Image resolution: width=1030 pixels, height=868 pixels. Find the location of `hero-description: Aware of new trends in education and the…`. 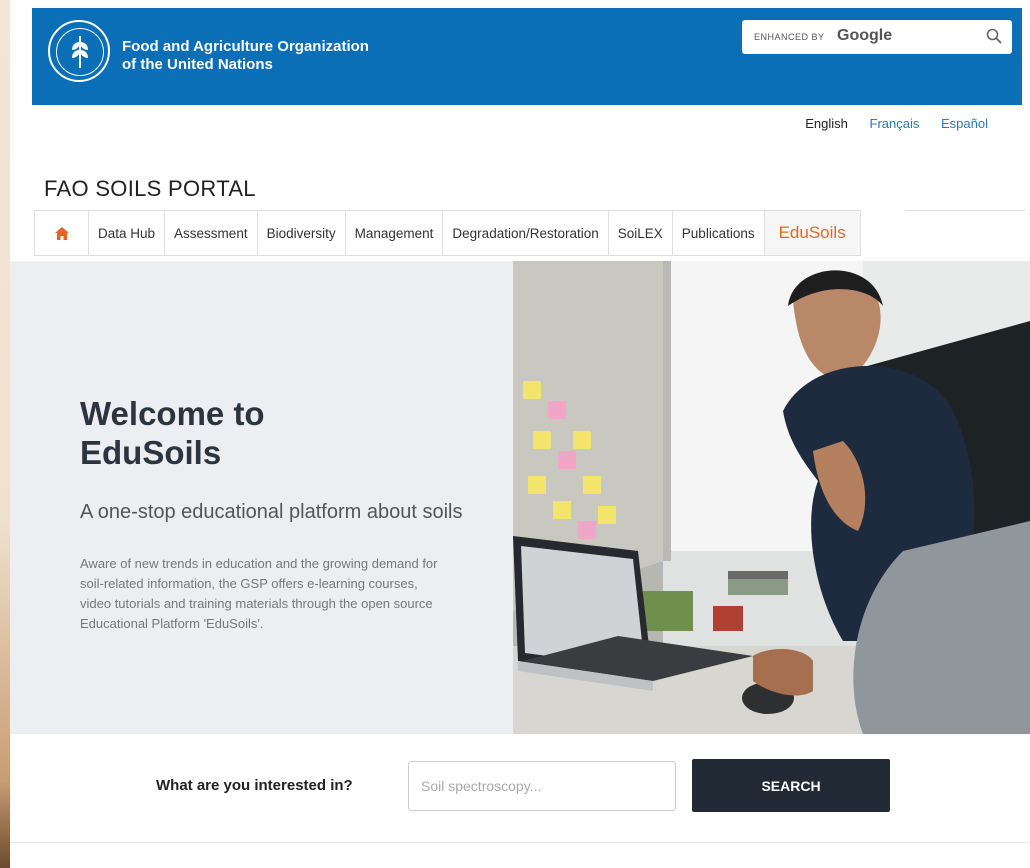

hero-description: Aware of new trends in education and the… is located at coordinates (259, 593).